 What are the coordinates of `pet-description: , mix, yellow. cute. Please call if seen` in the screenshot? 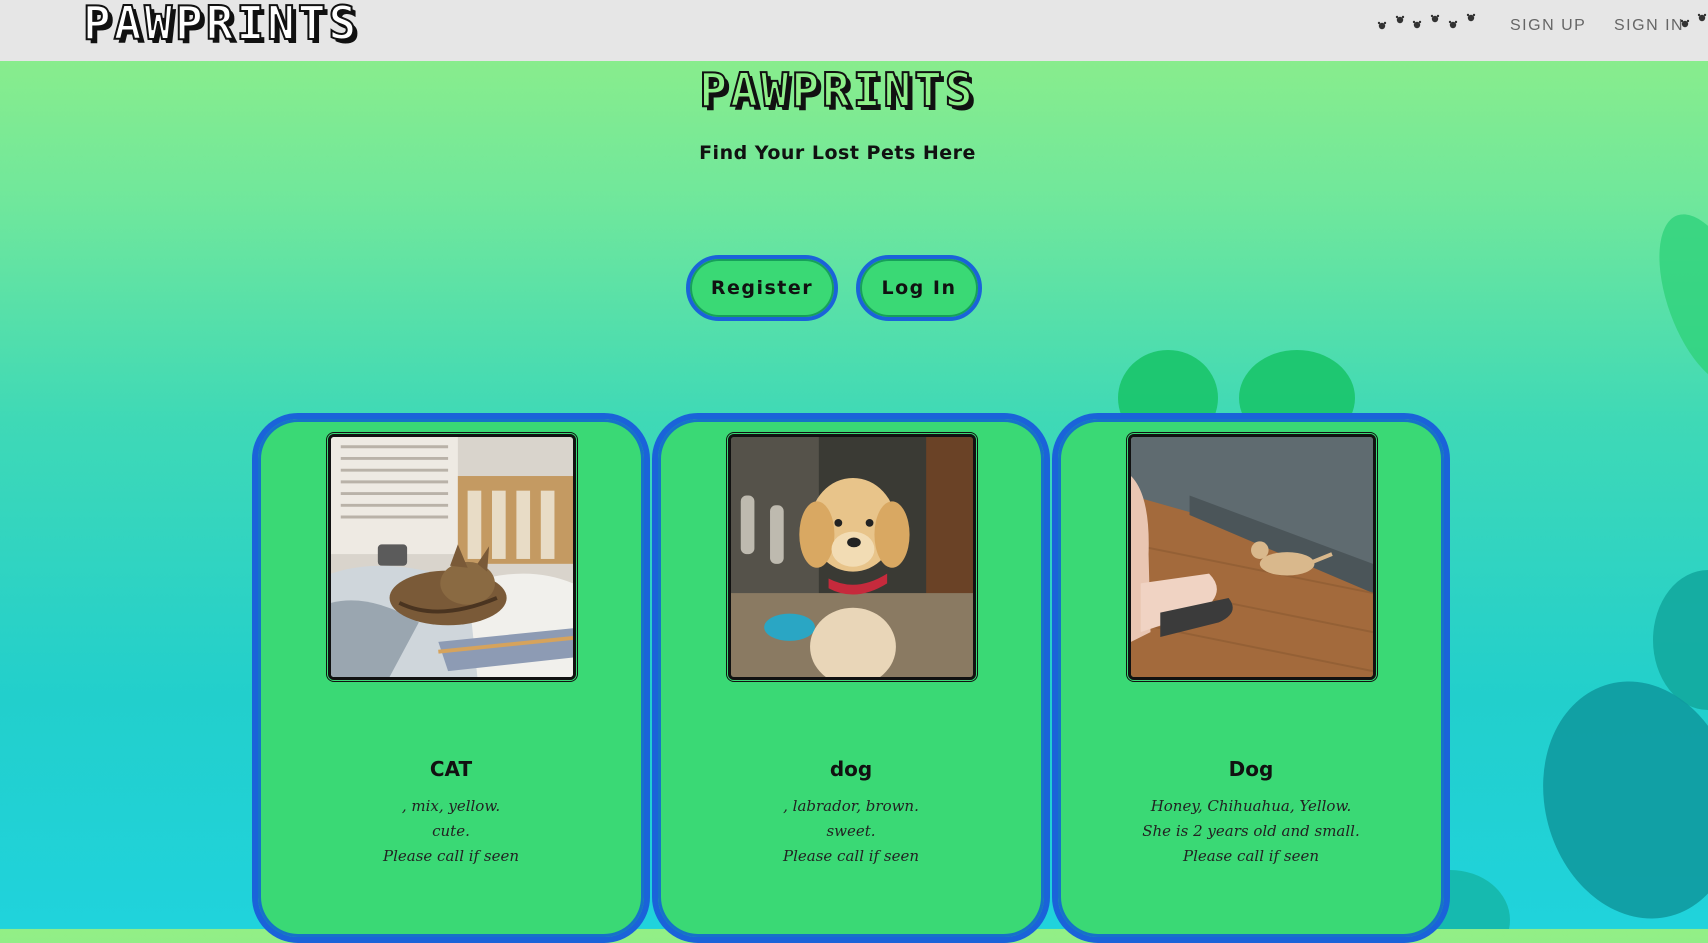 It's located at (451, 831).